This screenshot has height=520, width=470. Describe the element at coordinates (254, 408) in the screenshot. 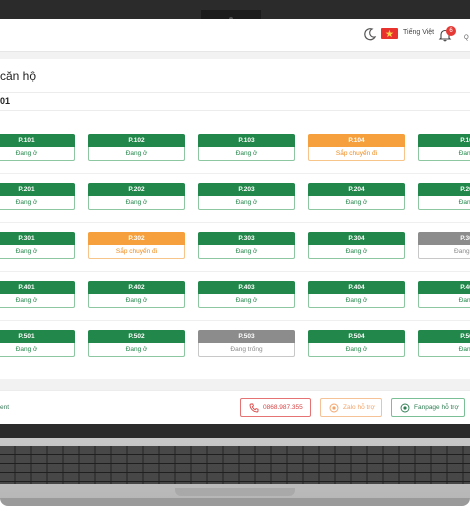

I see `phone-icon` at that location.